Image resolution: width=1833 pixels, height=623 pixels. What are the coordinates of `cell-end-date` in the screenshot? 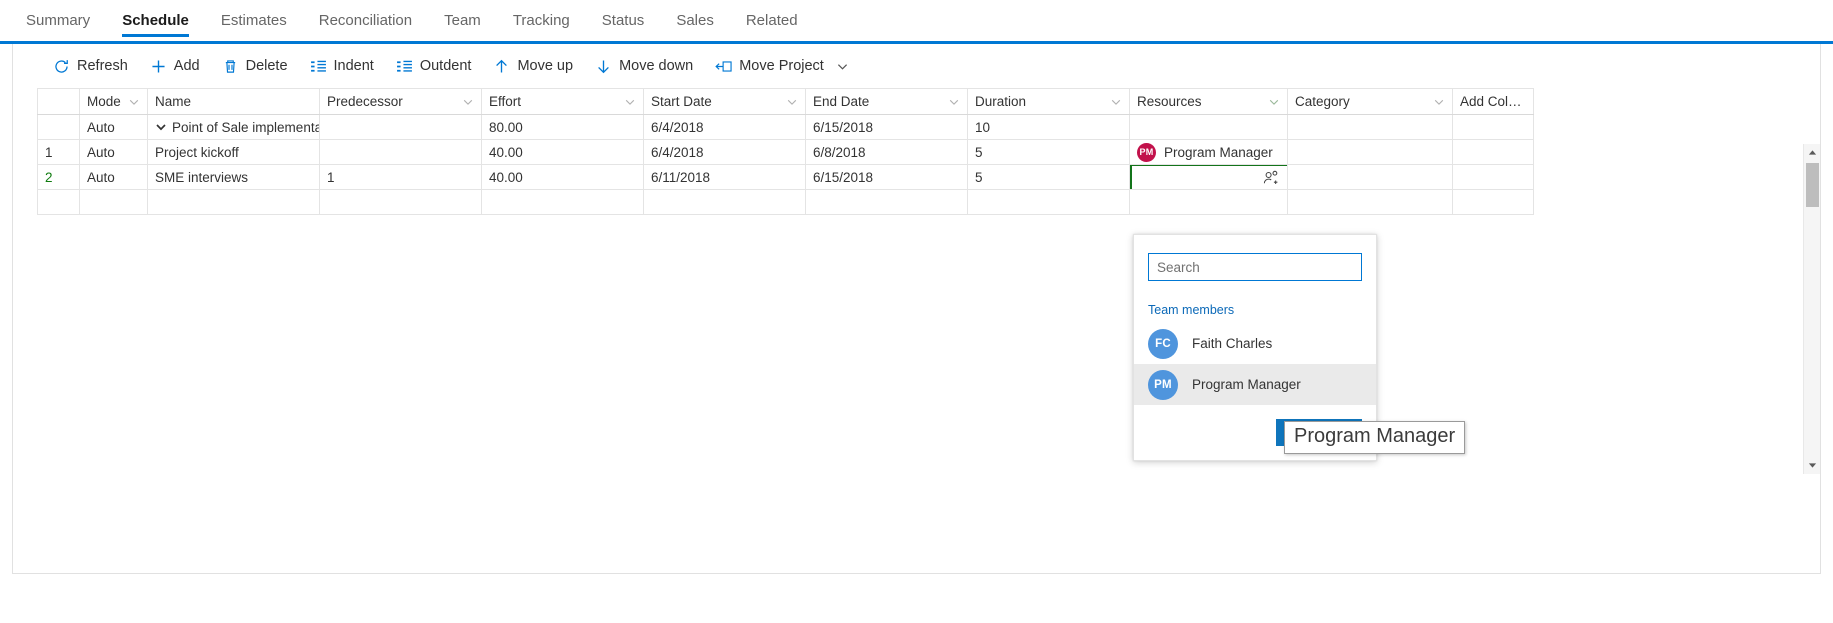 It's located at (886, 202).